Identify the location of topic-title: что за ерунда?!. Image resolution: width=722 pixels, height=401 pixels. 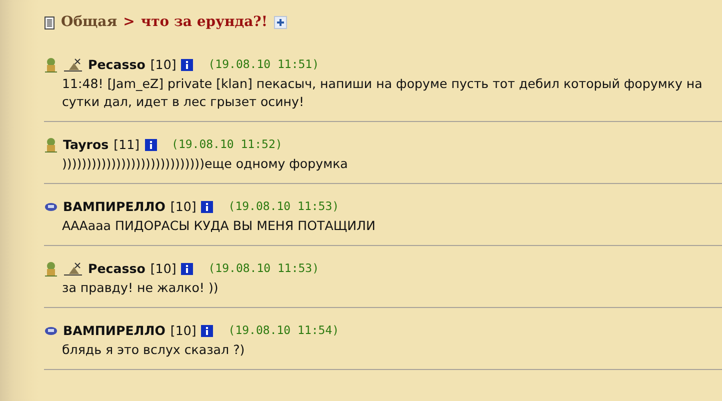
(204, 22).